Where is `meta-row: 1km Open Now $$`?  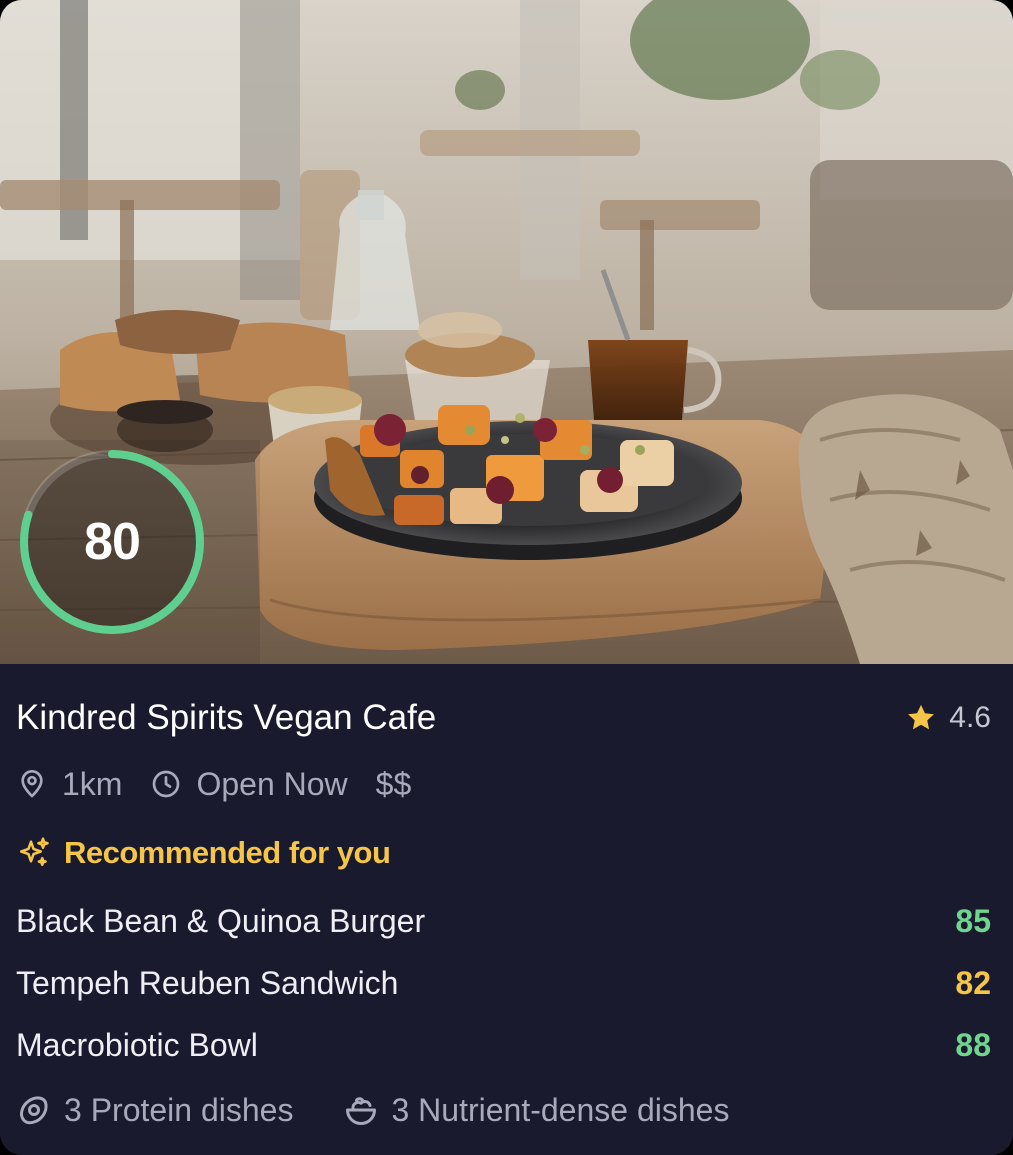
meta-row: 1km Open Now $$ is located at coordinates (227, 784).